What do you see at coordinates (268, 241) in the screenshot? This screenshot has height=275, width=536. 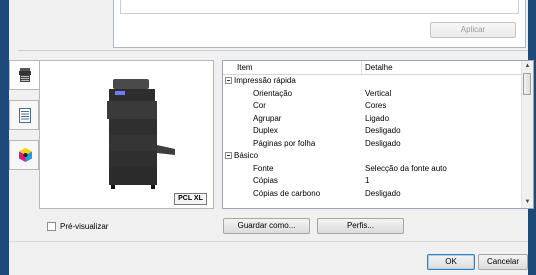 I see `footer-divider` at bounding box center [268, 241].